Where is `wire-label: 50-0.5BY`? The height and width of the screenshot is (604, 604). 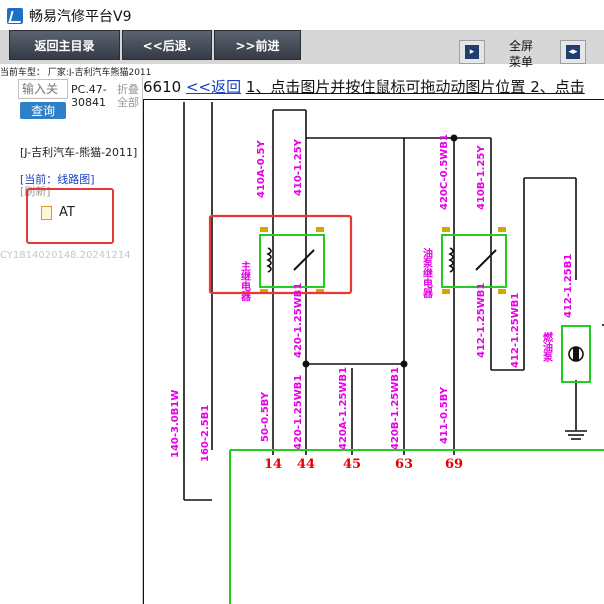
wire-label: 50-0.5BY is located at coordinates (265, 416).